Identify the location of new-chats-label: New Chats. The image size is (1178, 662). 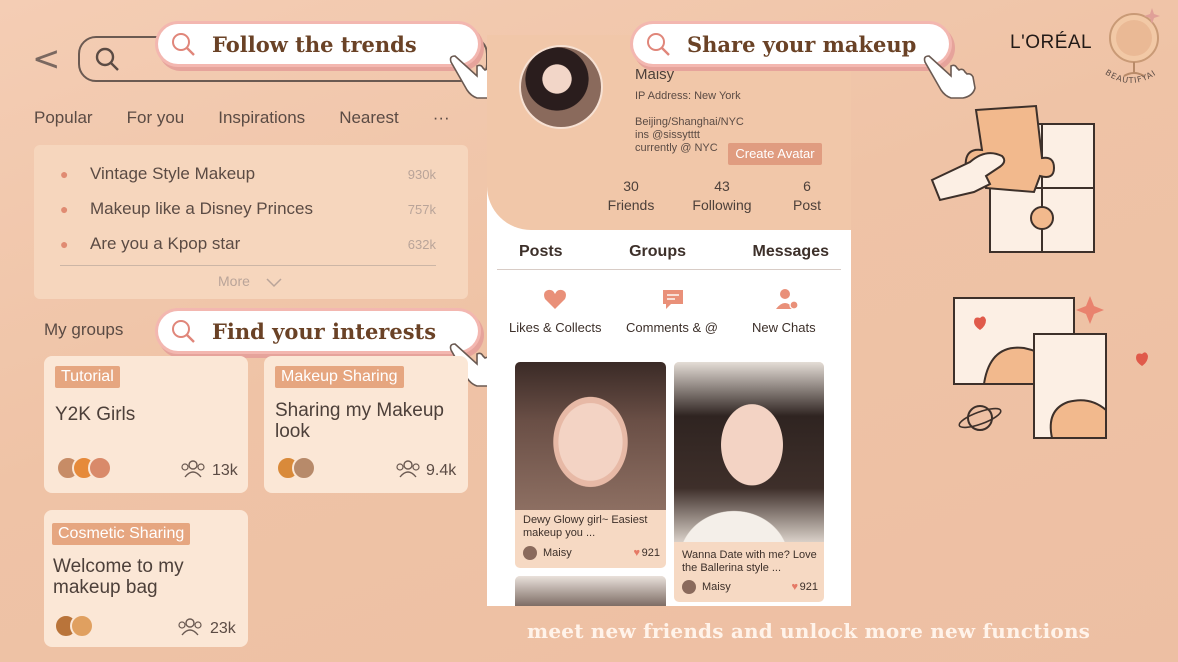
(784, 327).